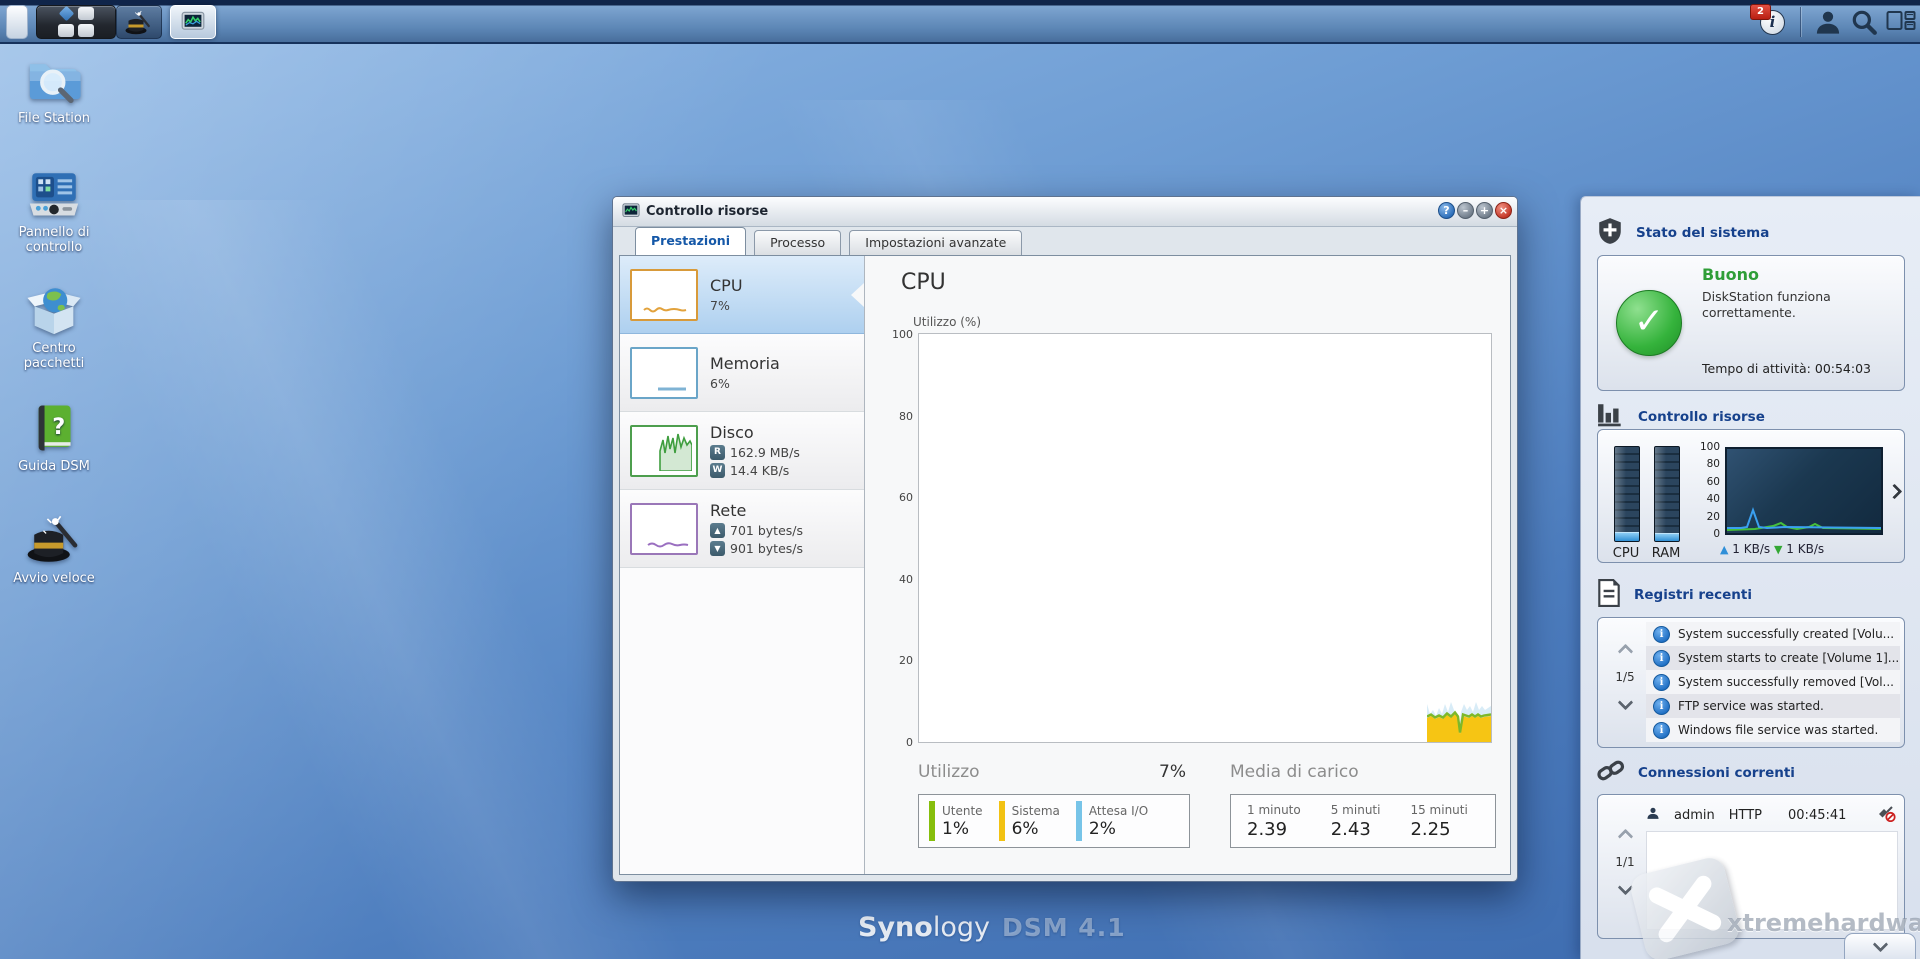 The height and width of the screenshot is (959, 1920). I want to click on pager-position: 1/5, so click(1625, 677).